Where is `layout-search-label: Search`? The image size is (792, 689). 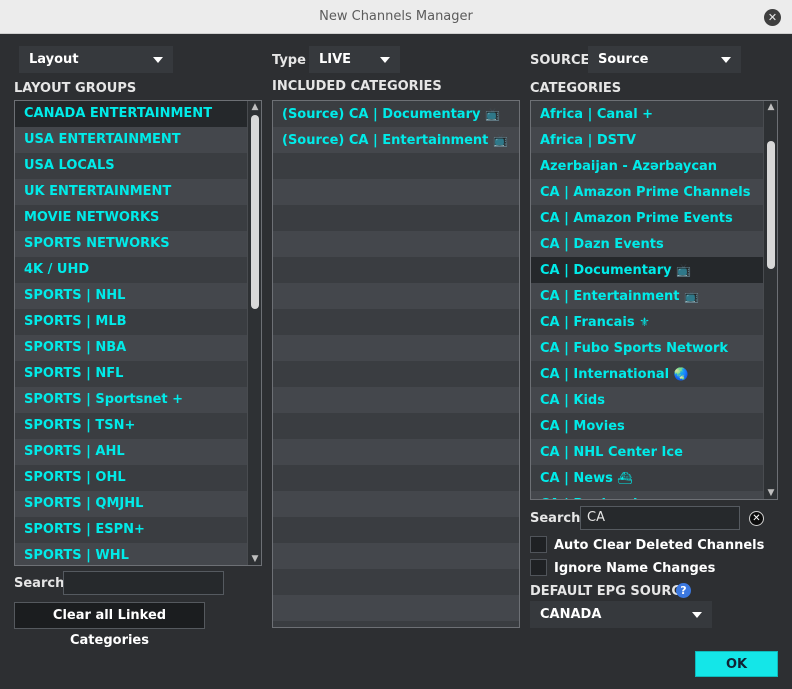 layout-search-label: Search is located at coordinates (39, 583).